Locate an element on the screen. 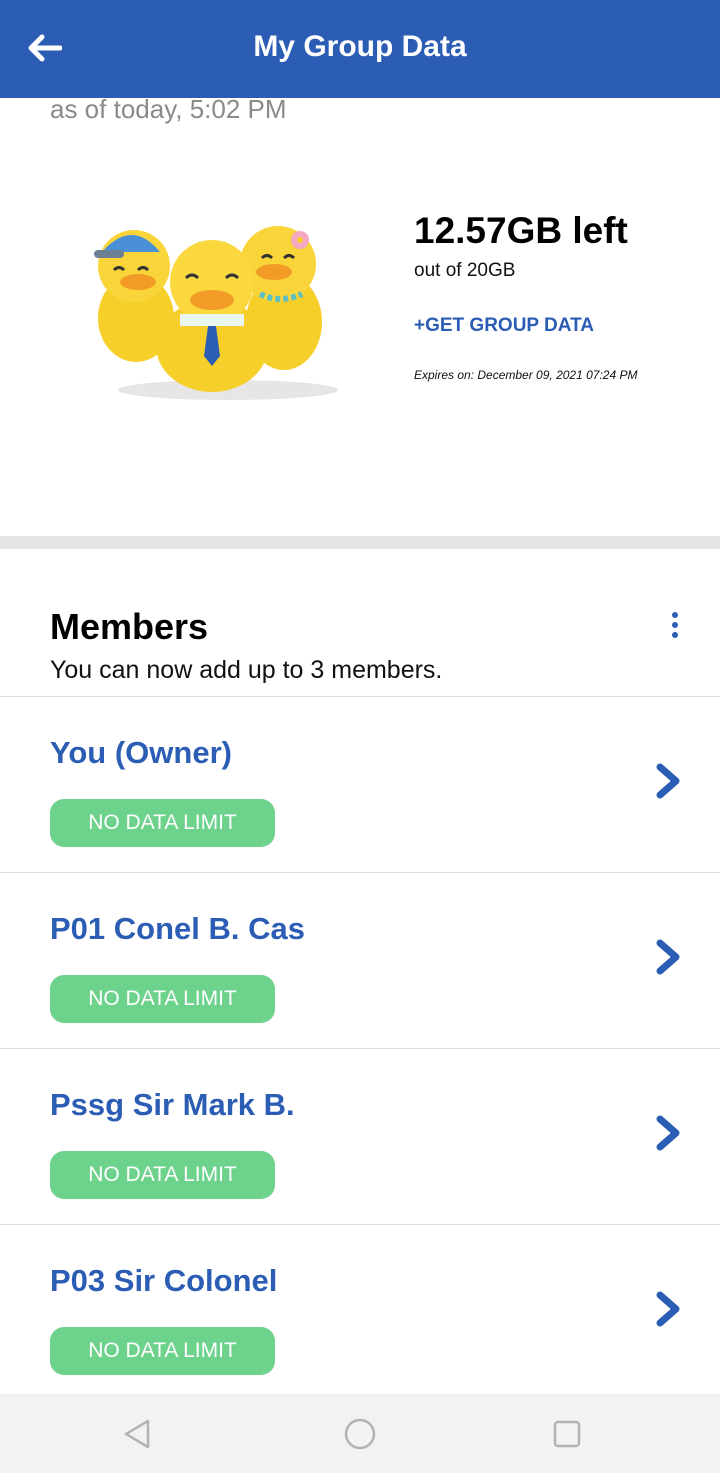 The width and height of the screenshot is (720, 1473). three-ducks-illustration is located at coordinates (223, 312).